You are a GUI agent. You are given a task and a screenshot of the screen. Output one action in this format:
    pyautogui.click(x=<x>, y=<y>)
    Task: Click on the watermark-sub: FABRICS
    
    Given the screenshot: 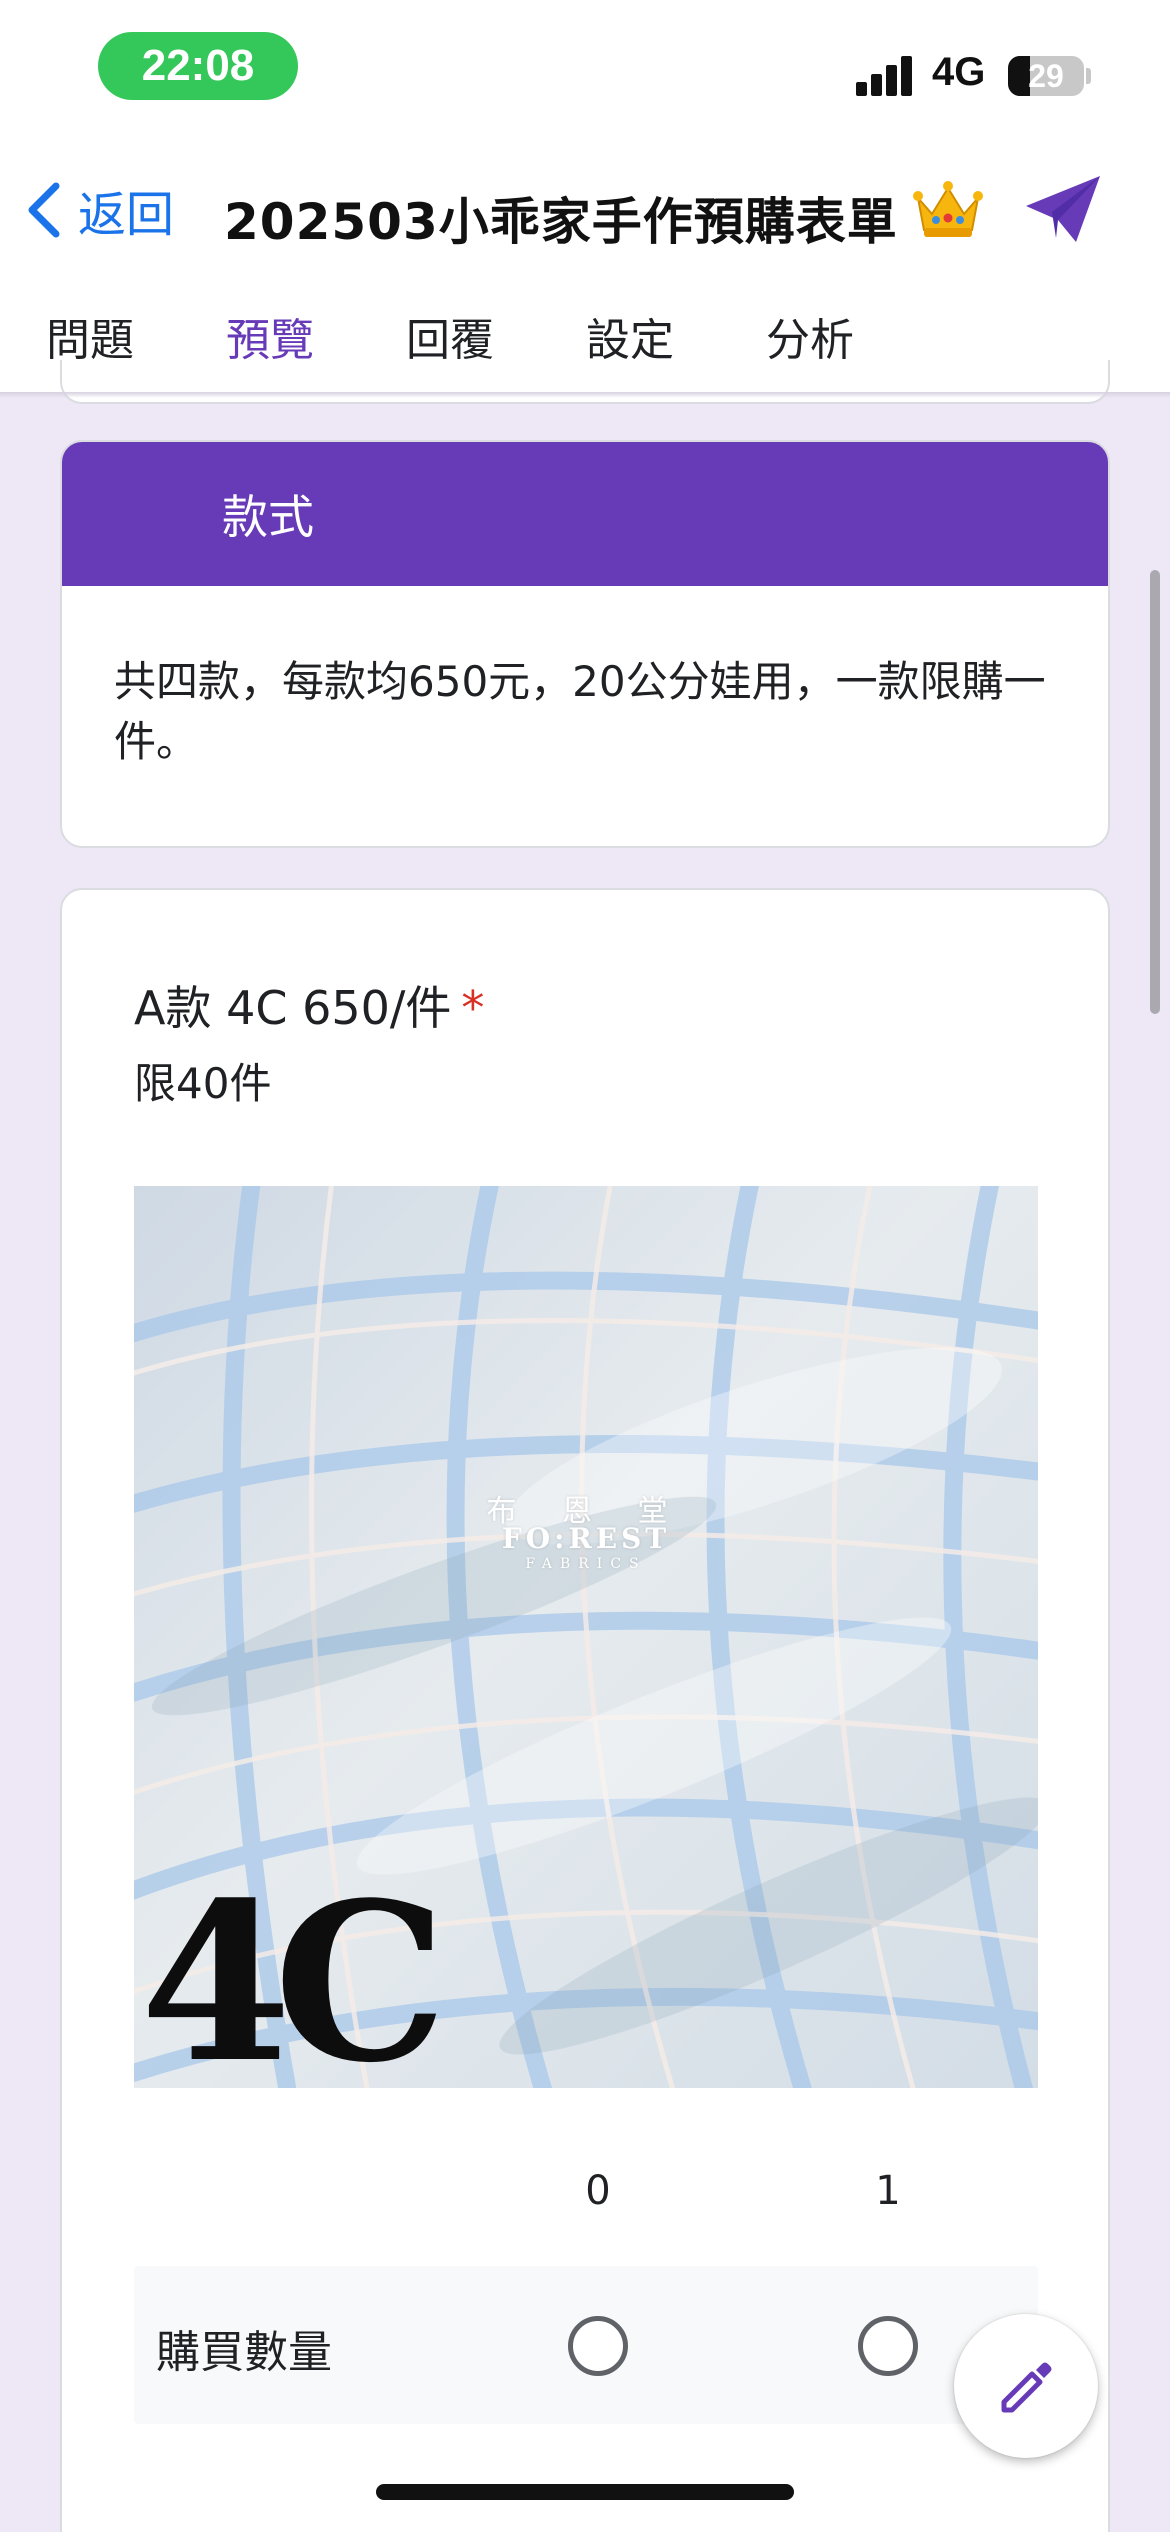 What is the action you would take?
    pyautogui.click(x=586, y=1564)
    